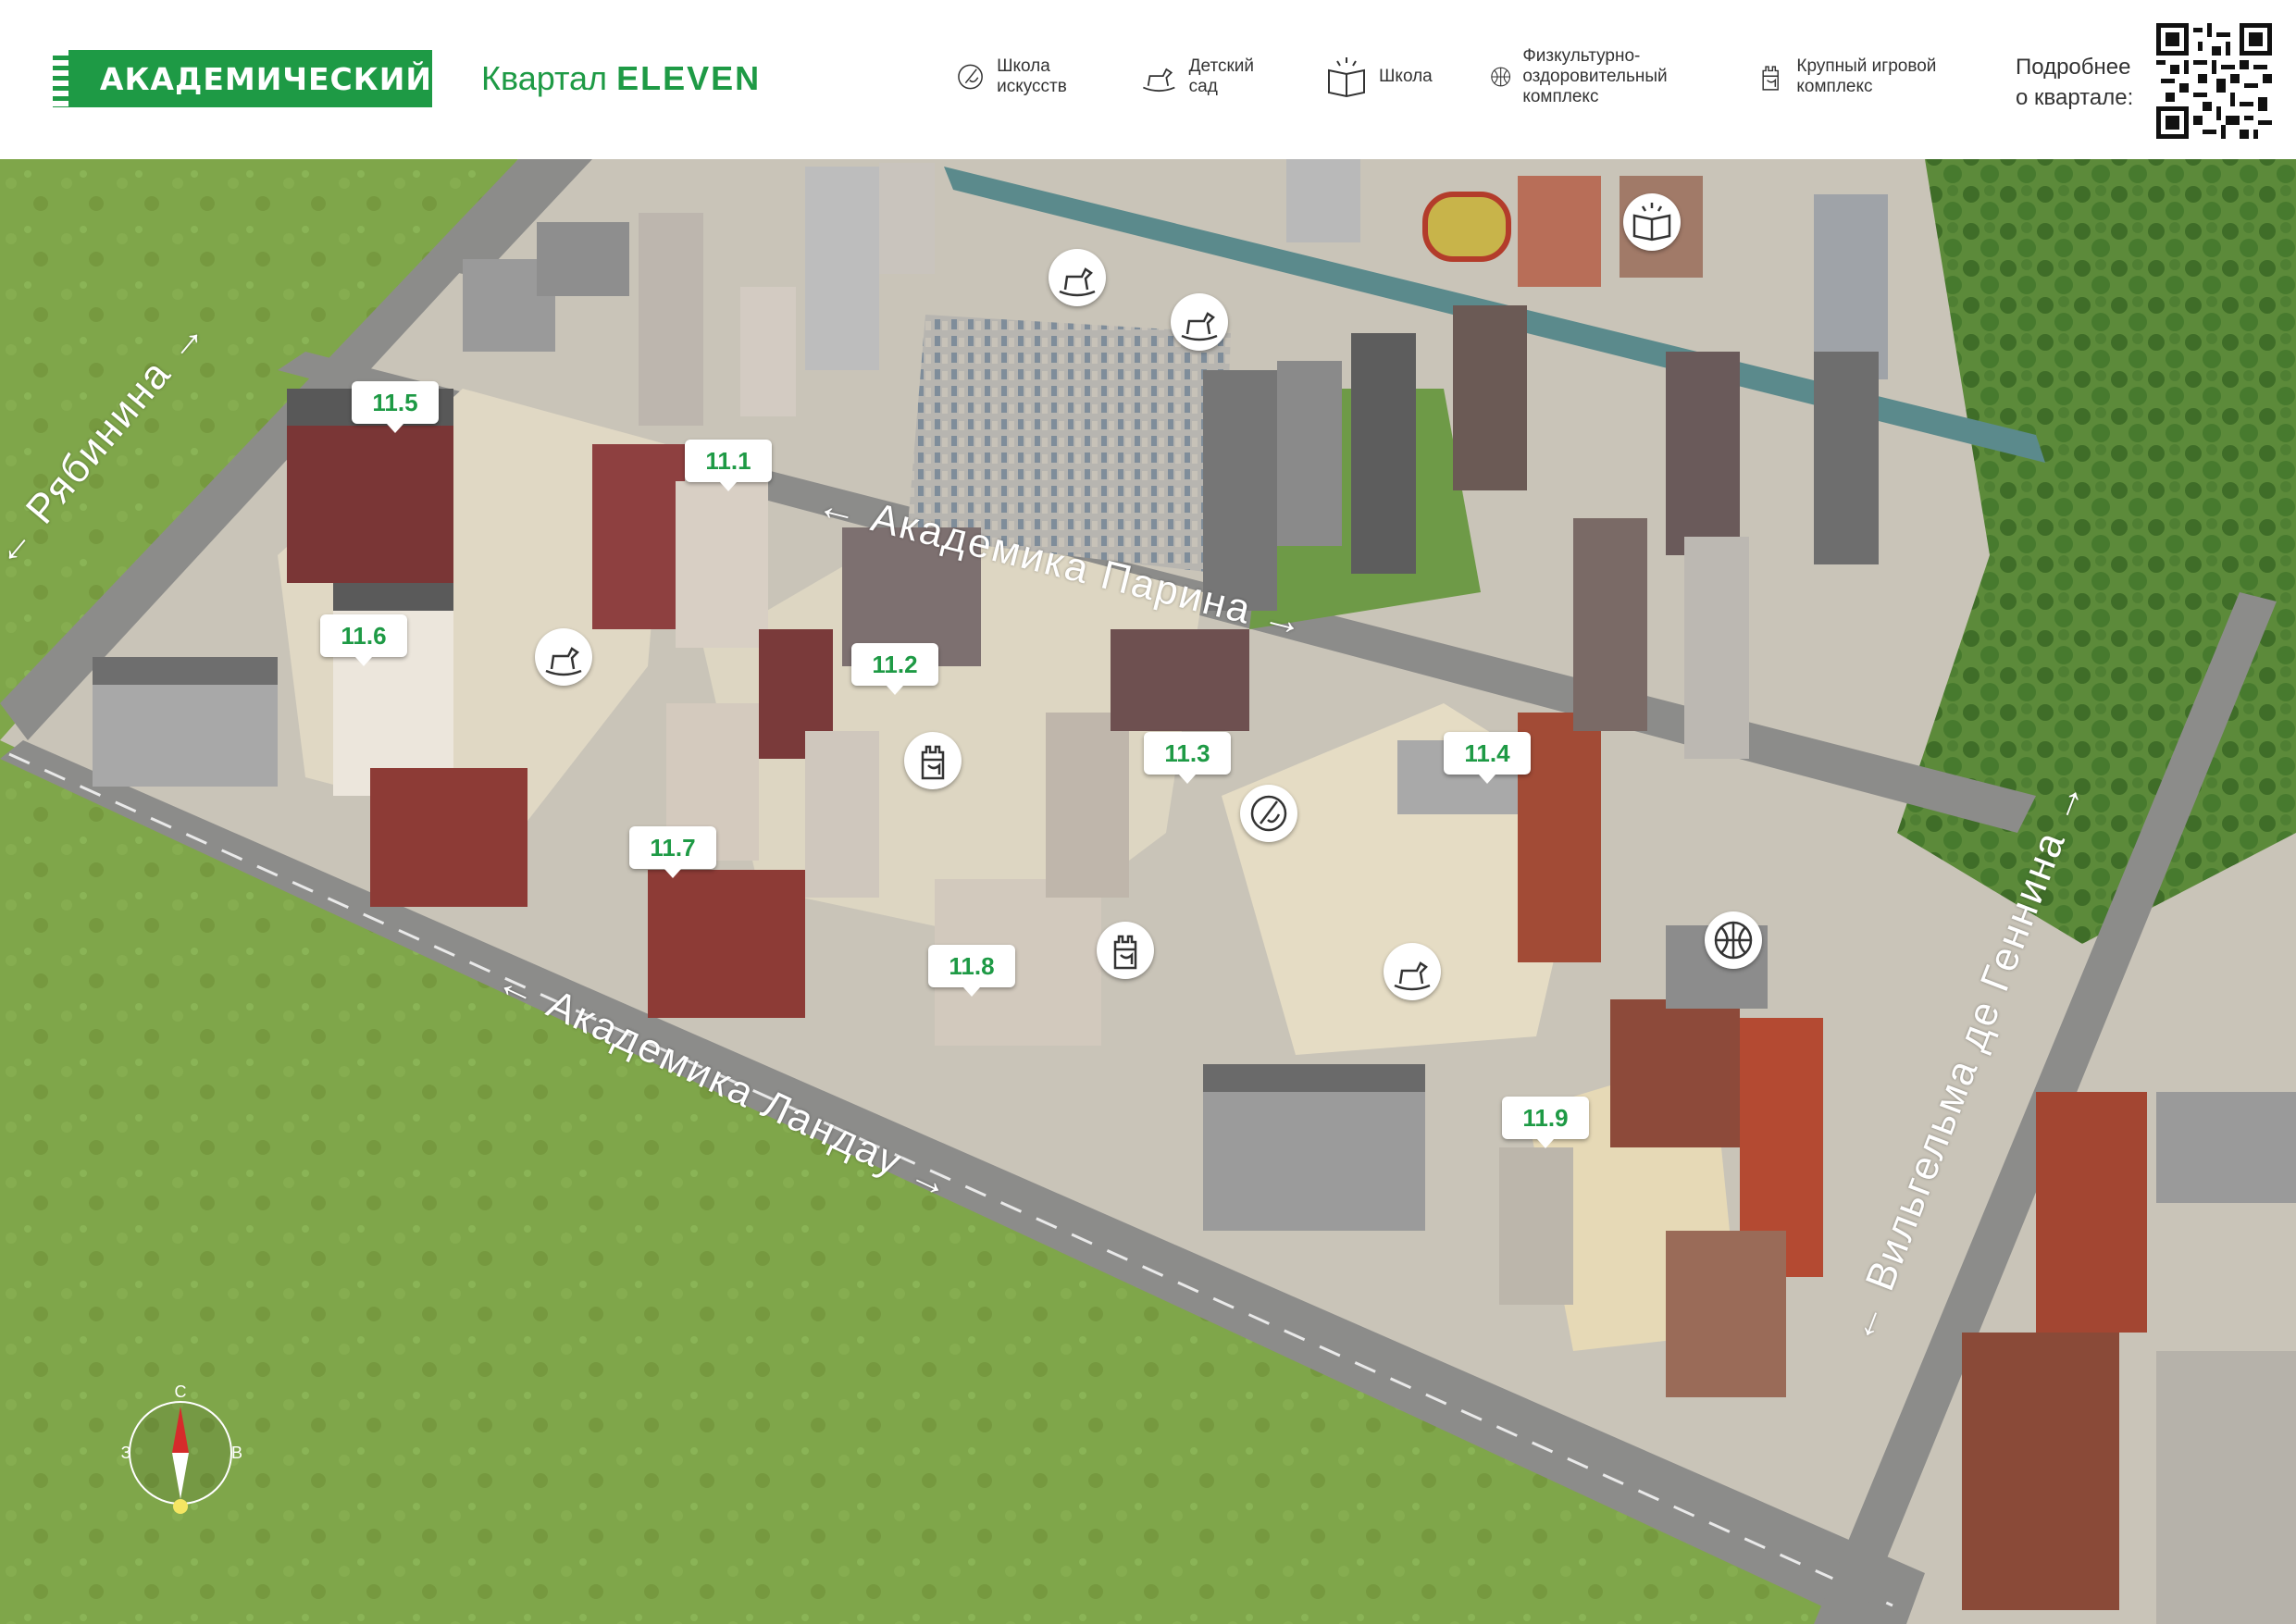 The image size is (2296, 1624). Describe the element at coordinates (2075, 97) in the screenshot. I see `more-line-2: о квартале:` at that location.